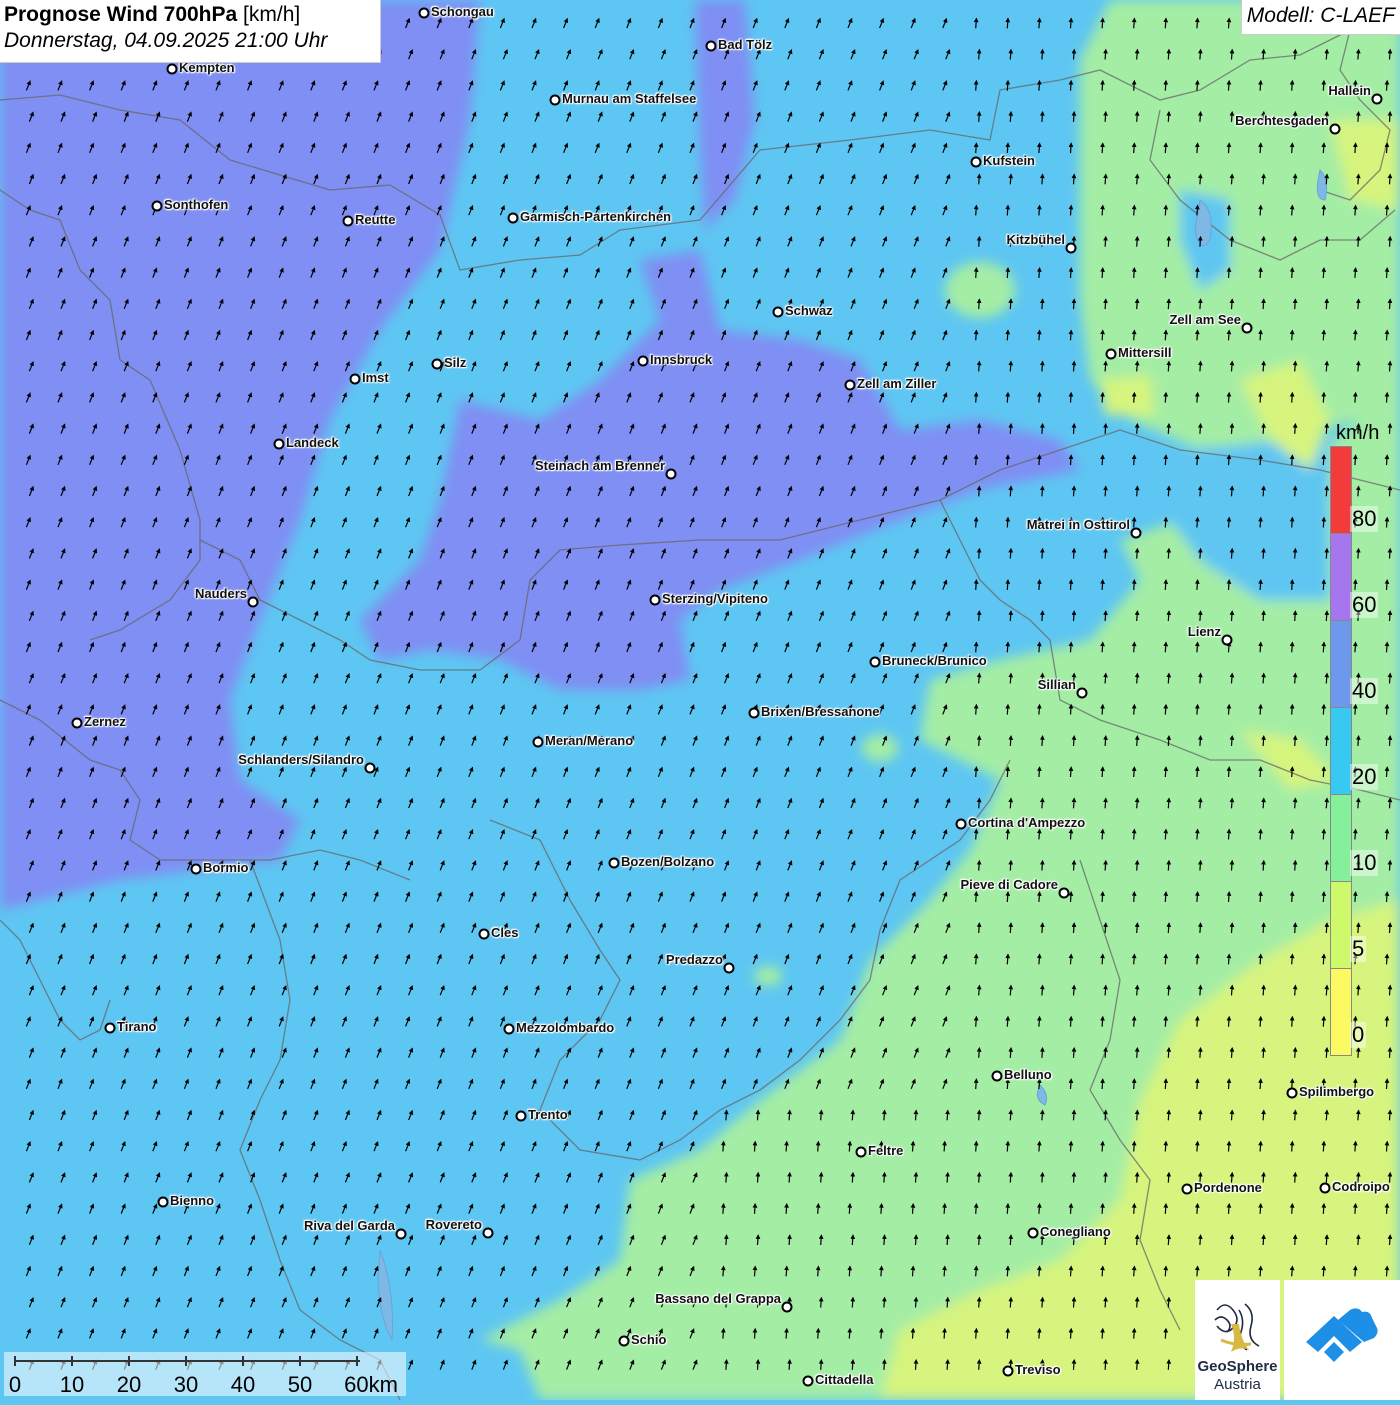 This screenshot has width=1400, height=1405. What do you see at coordinates (668, 861) in the screenshot?
I see `city-label: Bozen/Bolzano` at bounding box center [668, 861].